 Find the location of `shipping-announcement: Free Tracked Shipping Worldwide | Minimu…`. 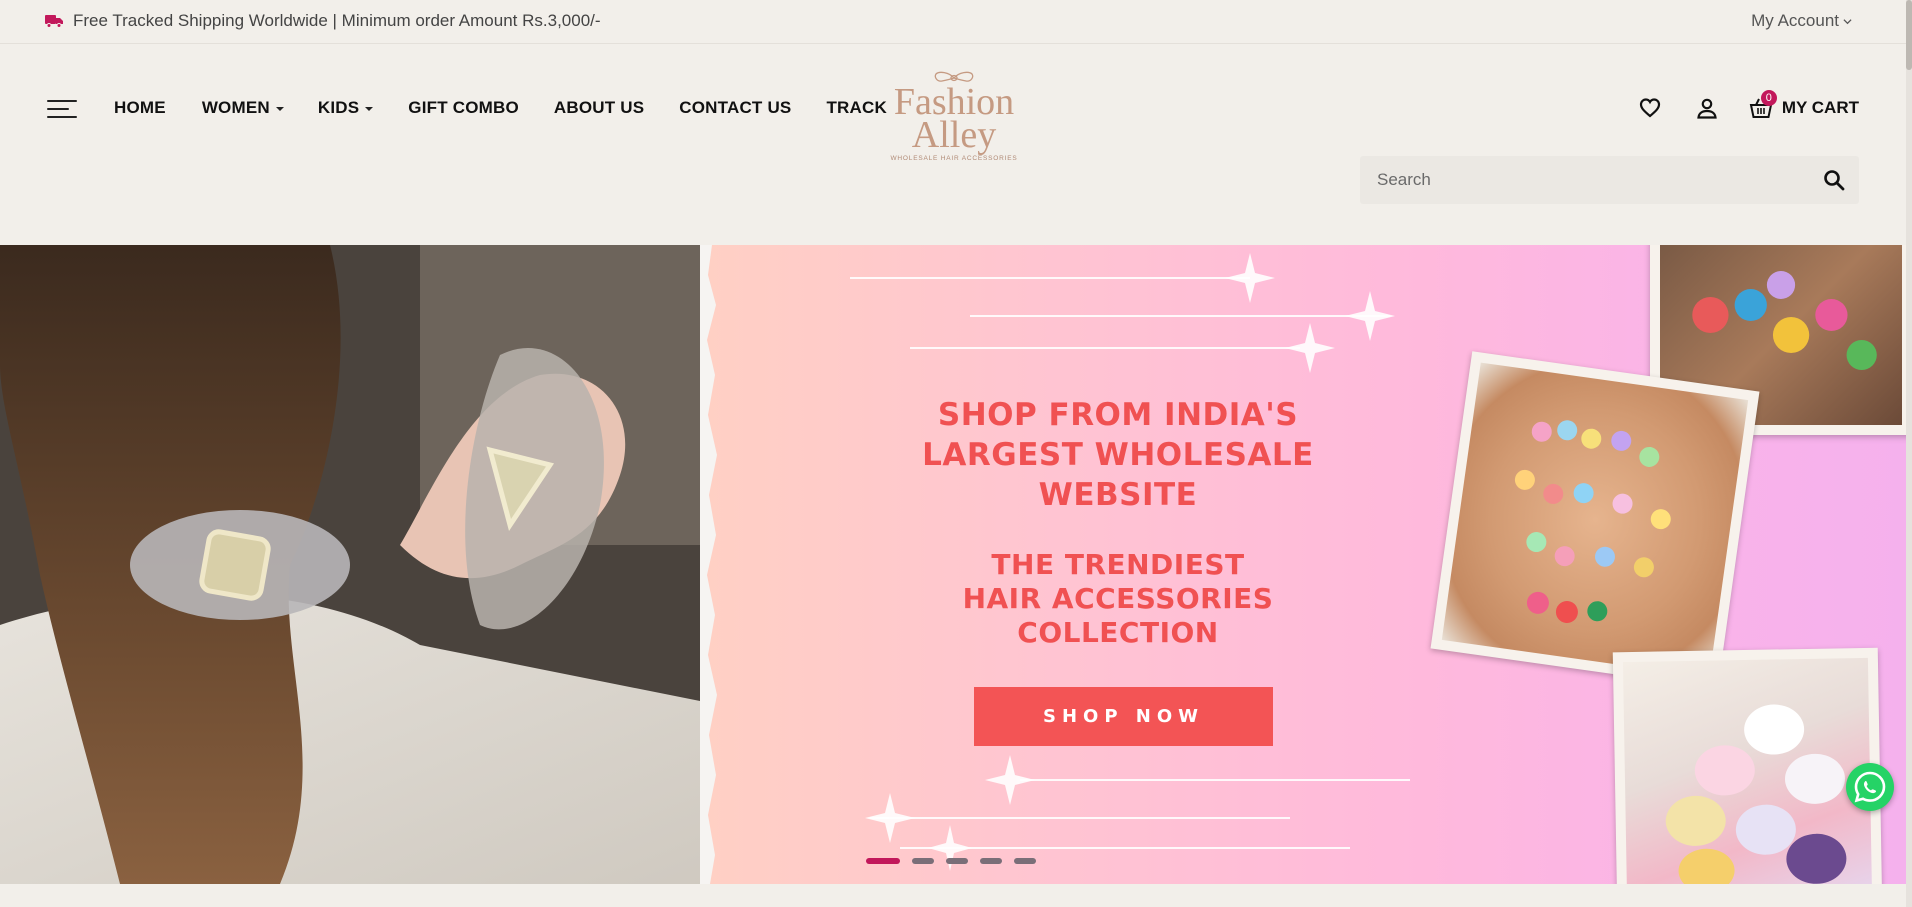

shipping-announcement: Free Tracked Shipping Worldwide | Minimu… is located at coordinates (337, 20).